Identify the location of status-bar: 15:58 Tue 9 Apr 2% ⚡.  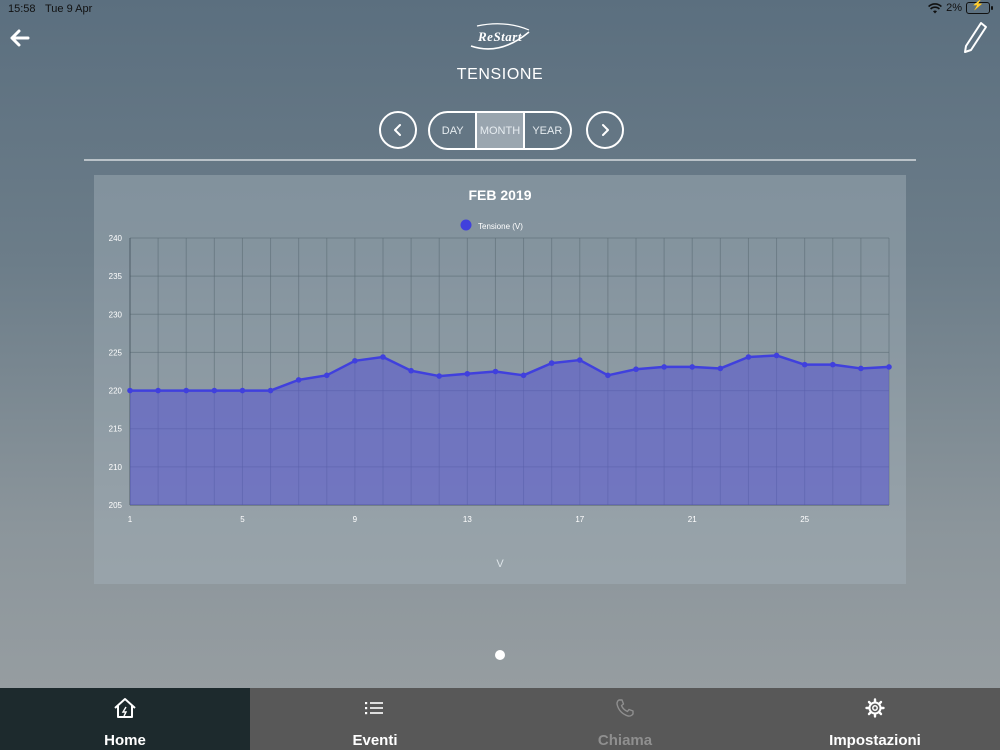
(500, 9).